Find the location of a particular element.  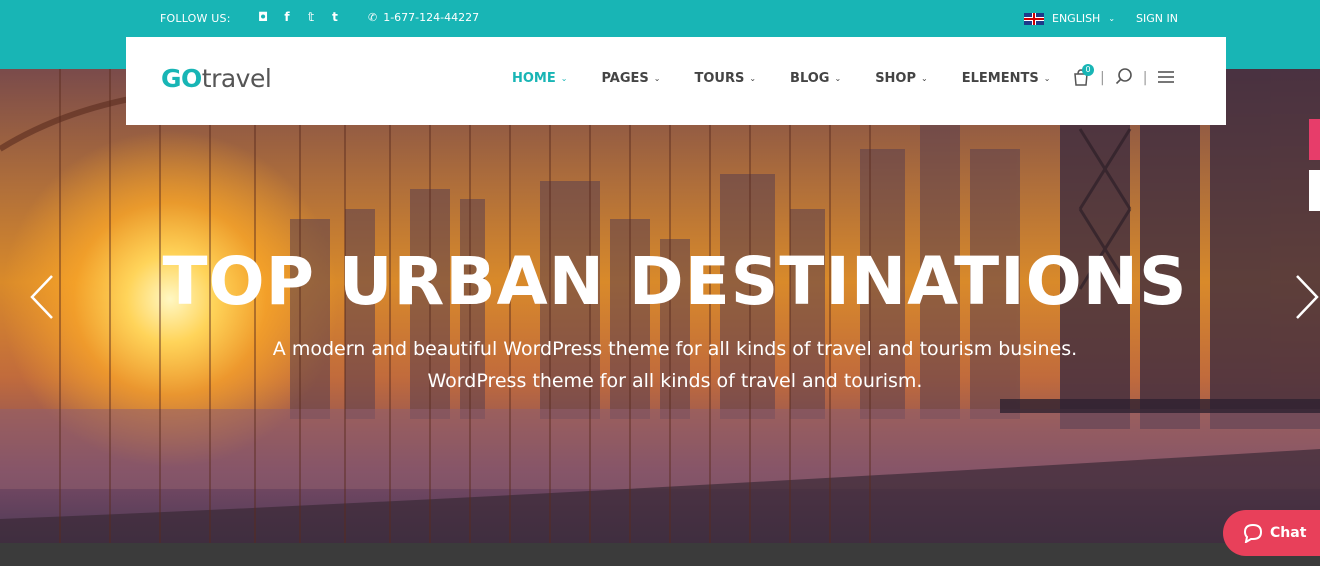

nav-item-tours: TOURS ⌄ is located at coordinates (725, 78).